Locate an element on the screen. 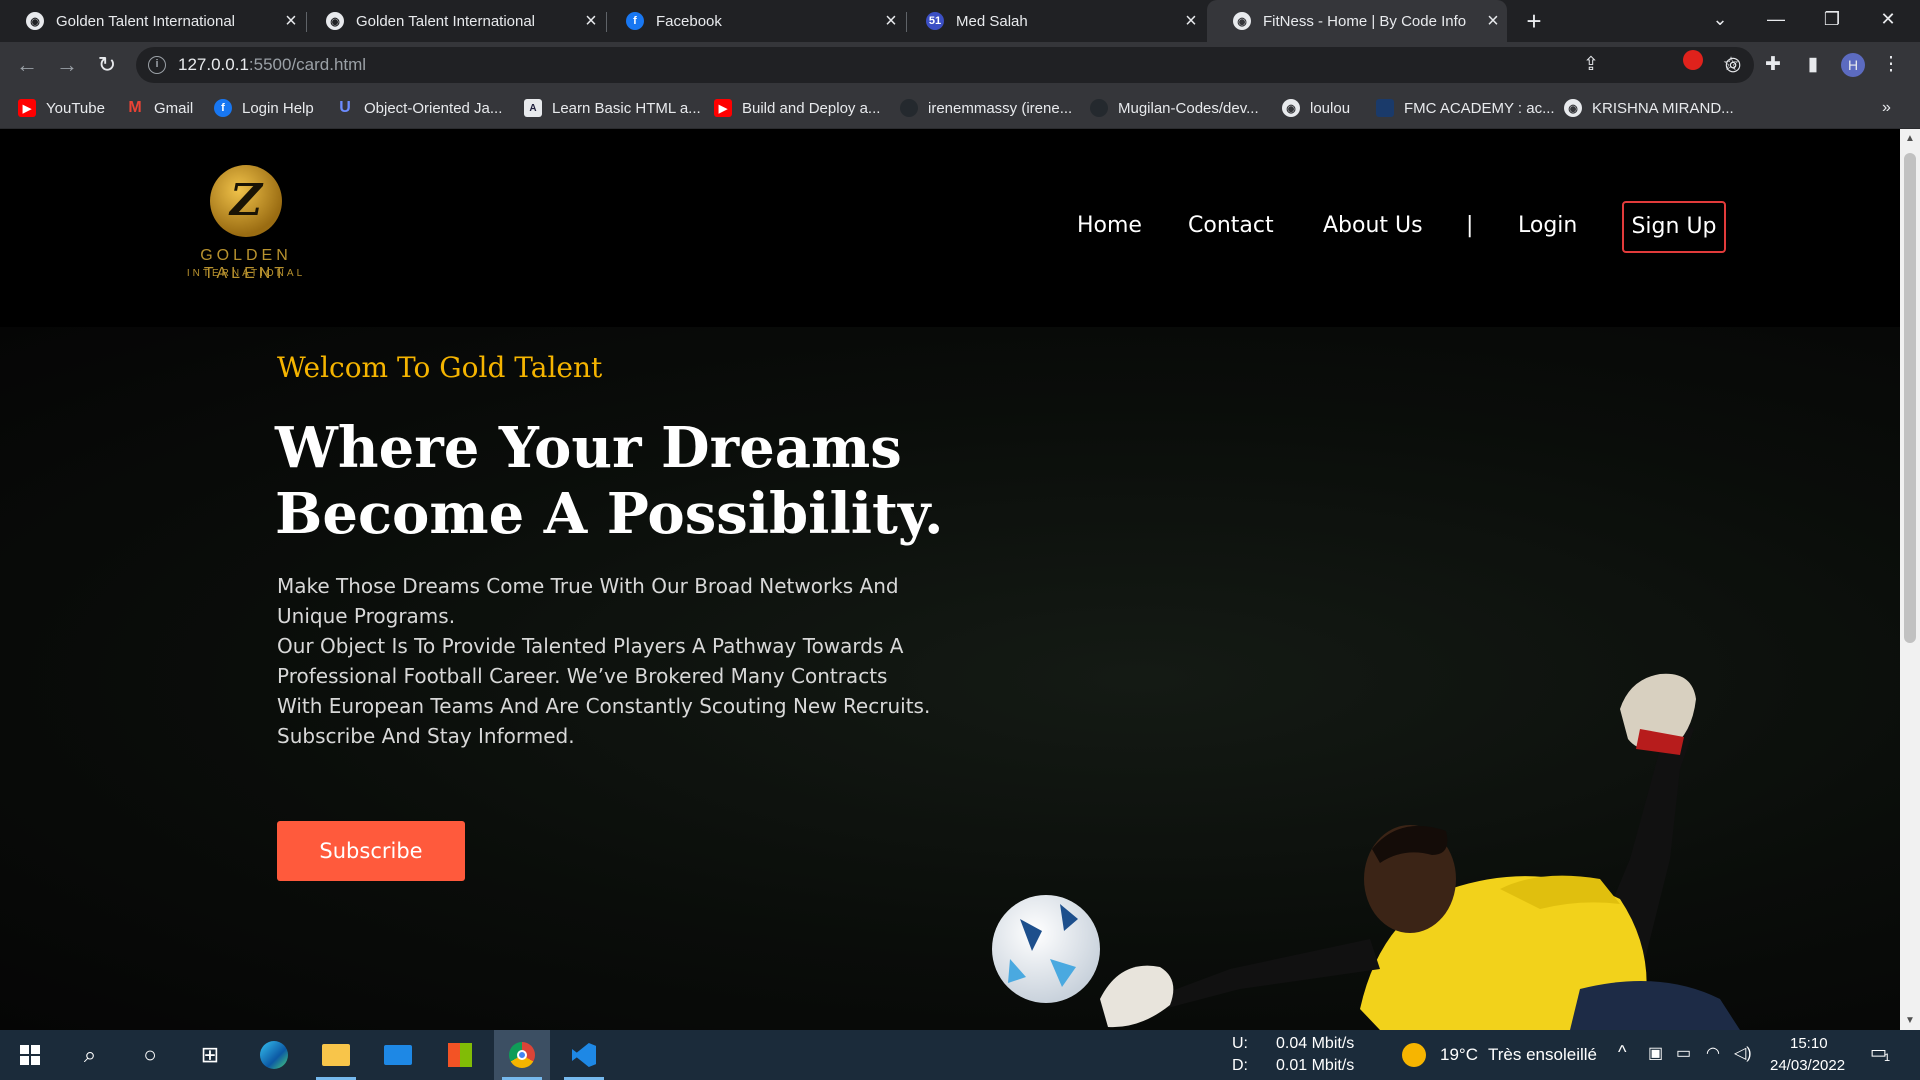  nav-contact: Contact is located at coordinates (1231, 225).